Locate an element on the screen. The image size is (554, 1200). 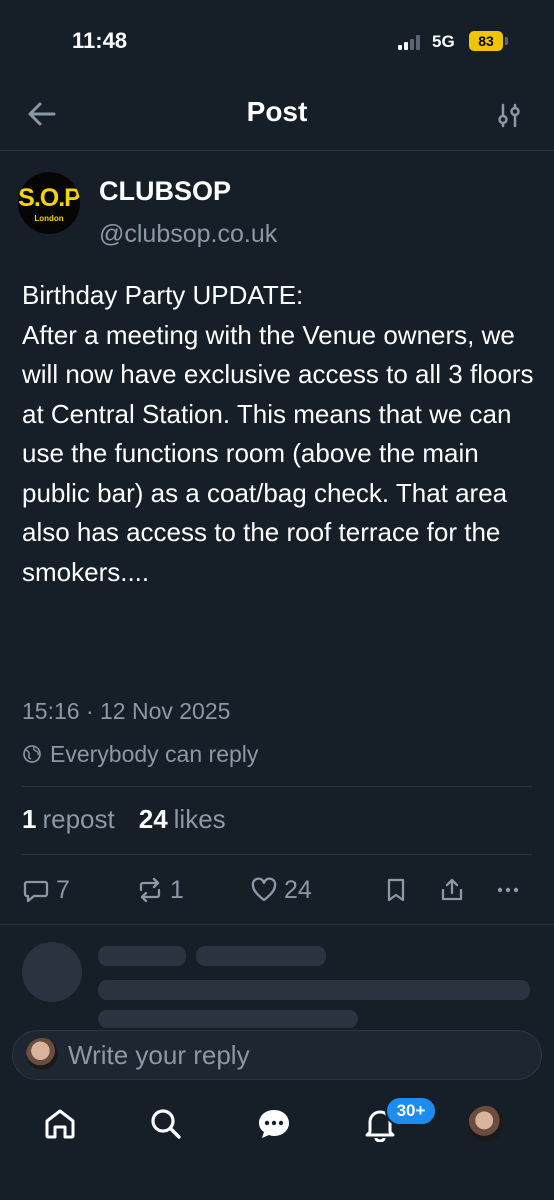
bookmark-button is located at coordinates (396, 890).